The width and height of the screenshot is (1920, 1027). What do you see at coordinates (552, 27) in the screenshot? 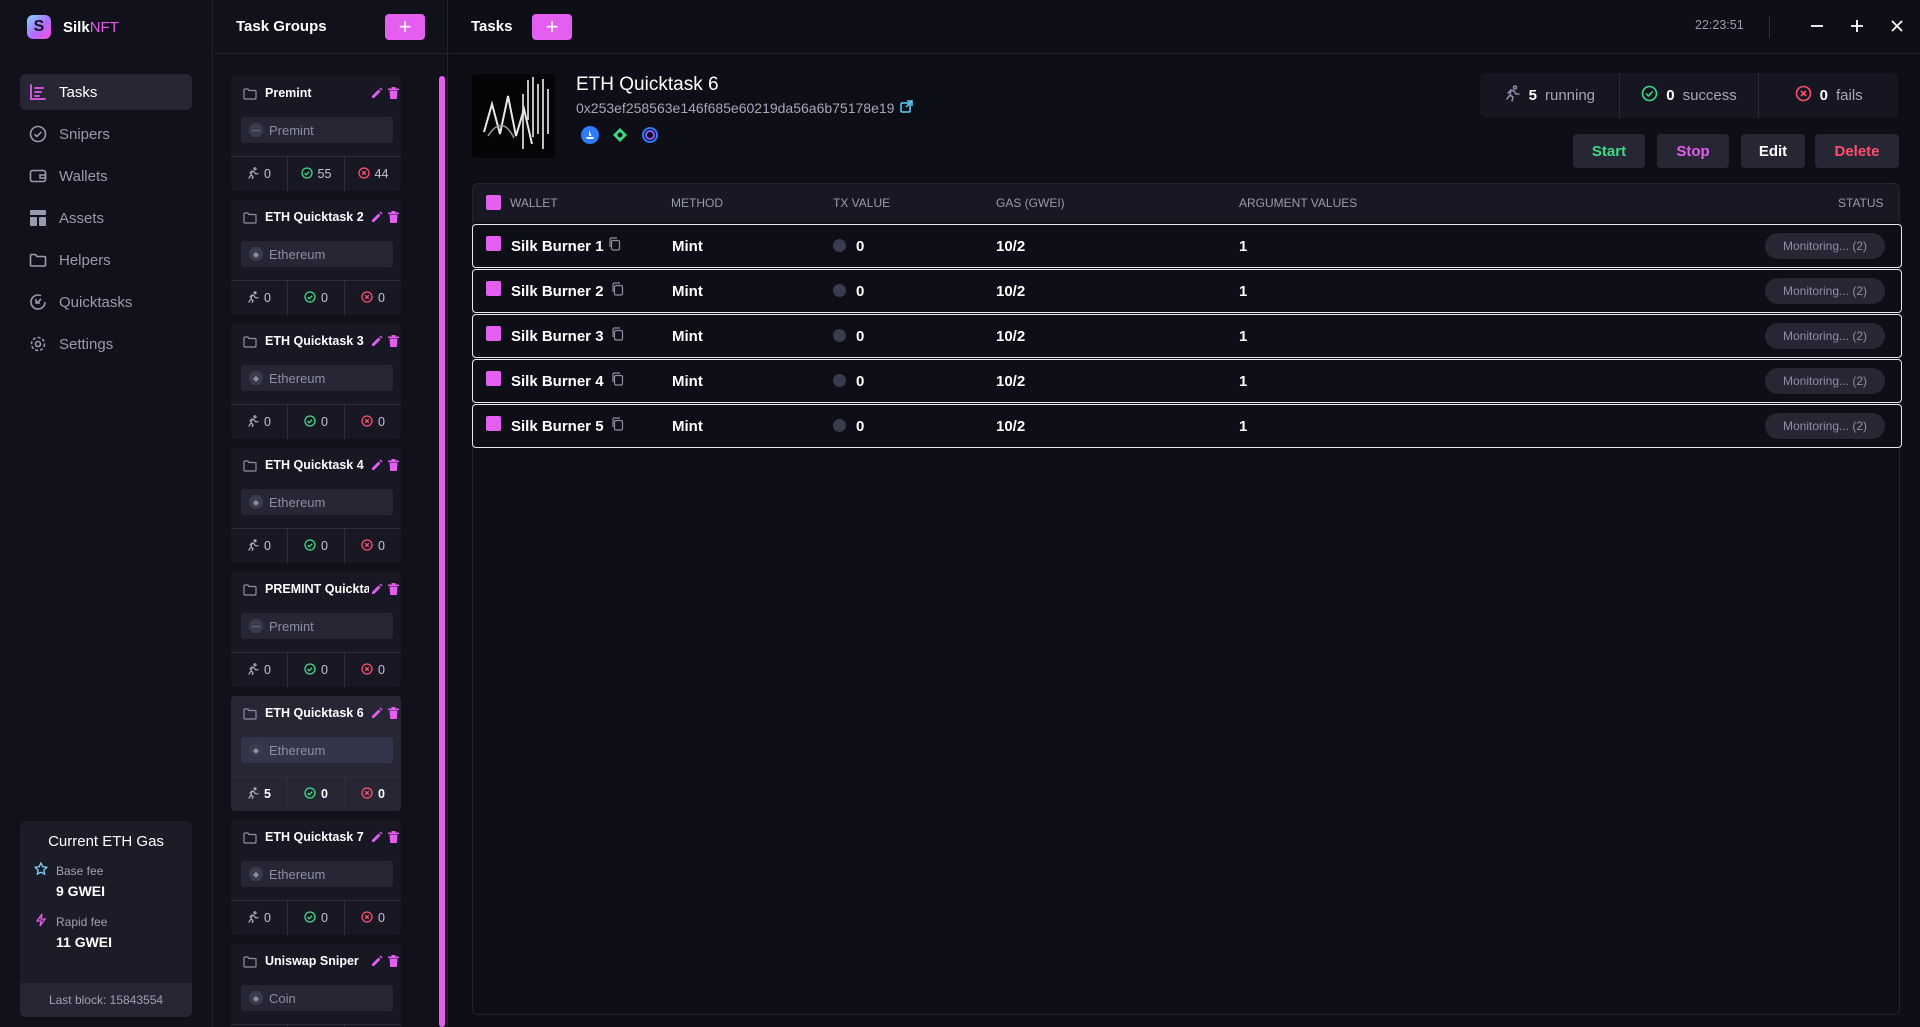
I see `add-task-button: +` at bounding box center [552, 27].